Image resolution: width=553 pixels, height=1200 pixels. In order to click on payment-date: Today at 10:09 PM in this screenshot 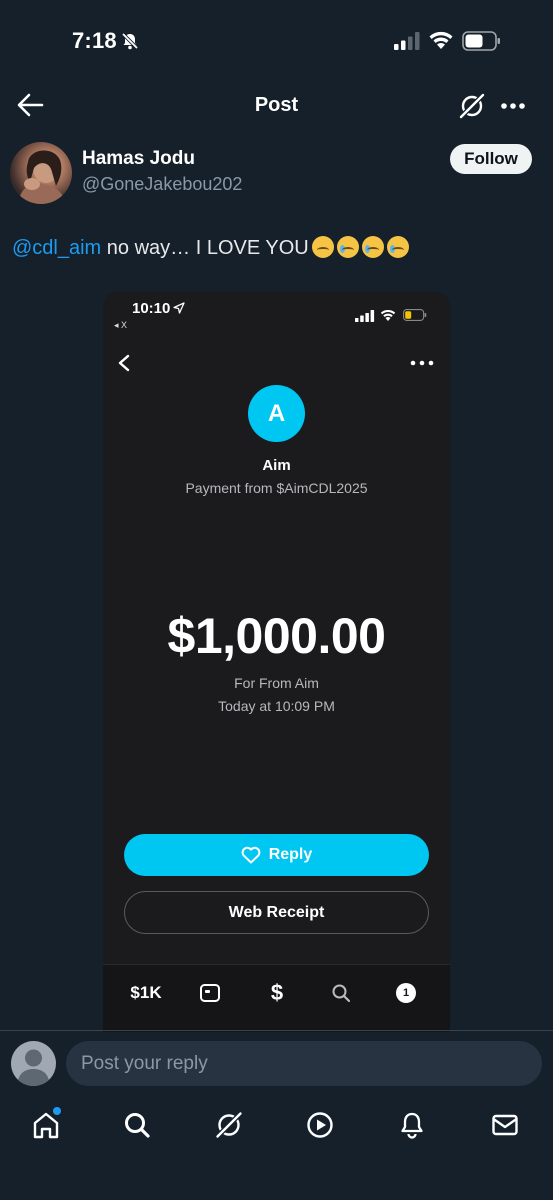, I will do `click(276, 706)`.